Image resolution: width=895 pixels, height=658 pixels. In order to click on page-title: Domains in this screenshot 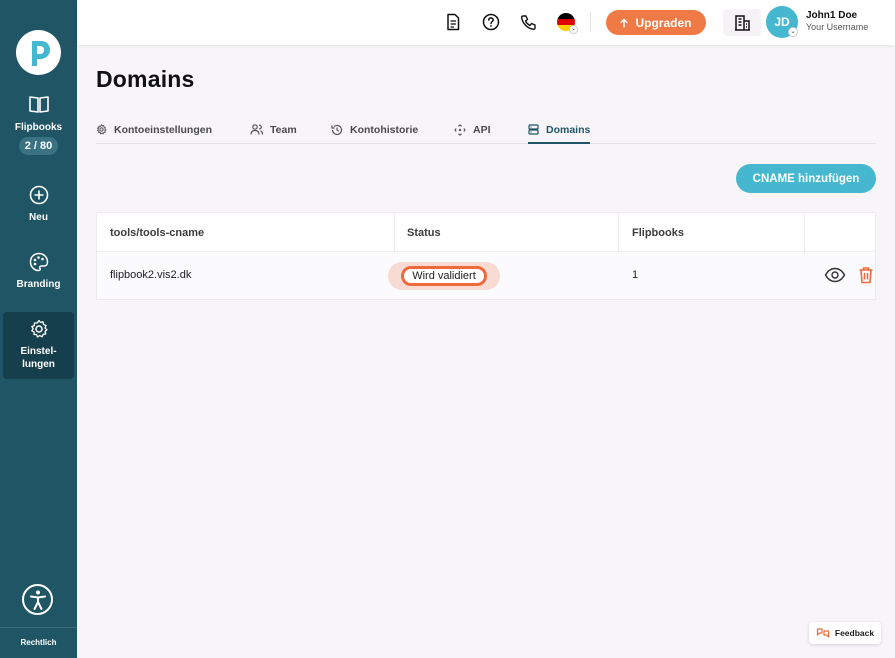, I will do `click(145, 79)`.